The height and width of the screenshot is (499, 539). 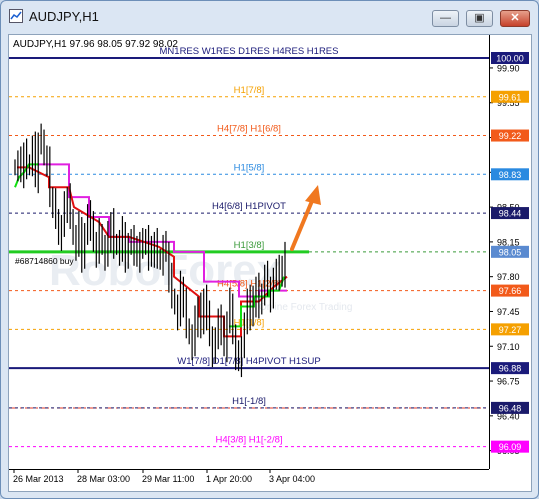 I want to click on time-label: 28 Mar 03:00, so click(x=103, y=479).